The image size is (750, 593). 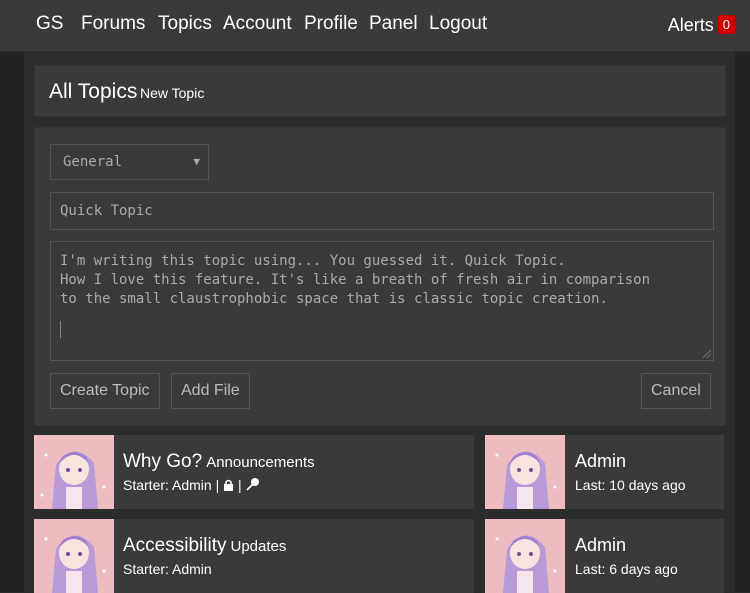 I want to click on topic-title-link: Accessibility Updates, so click(x=204, y=546).